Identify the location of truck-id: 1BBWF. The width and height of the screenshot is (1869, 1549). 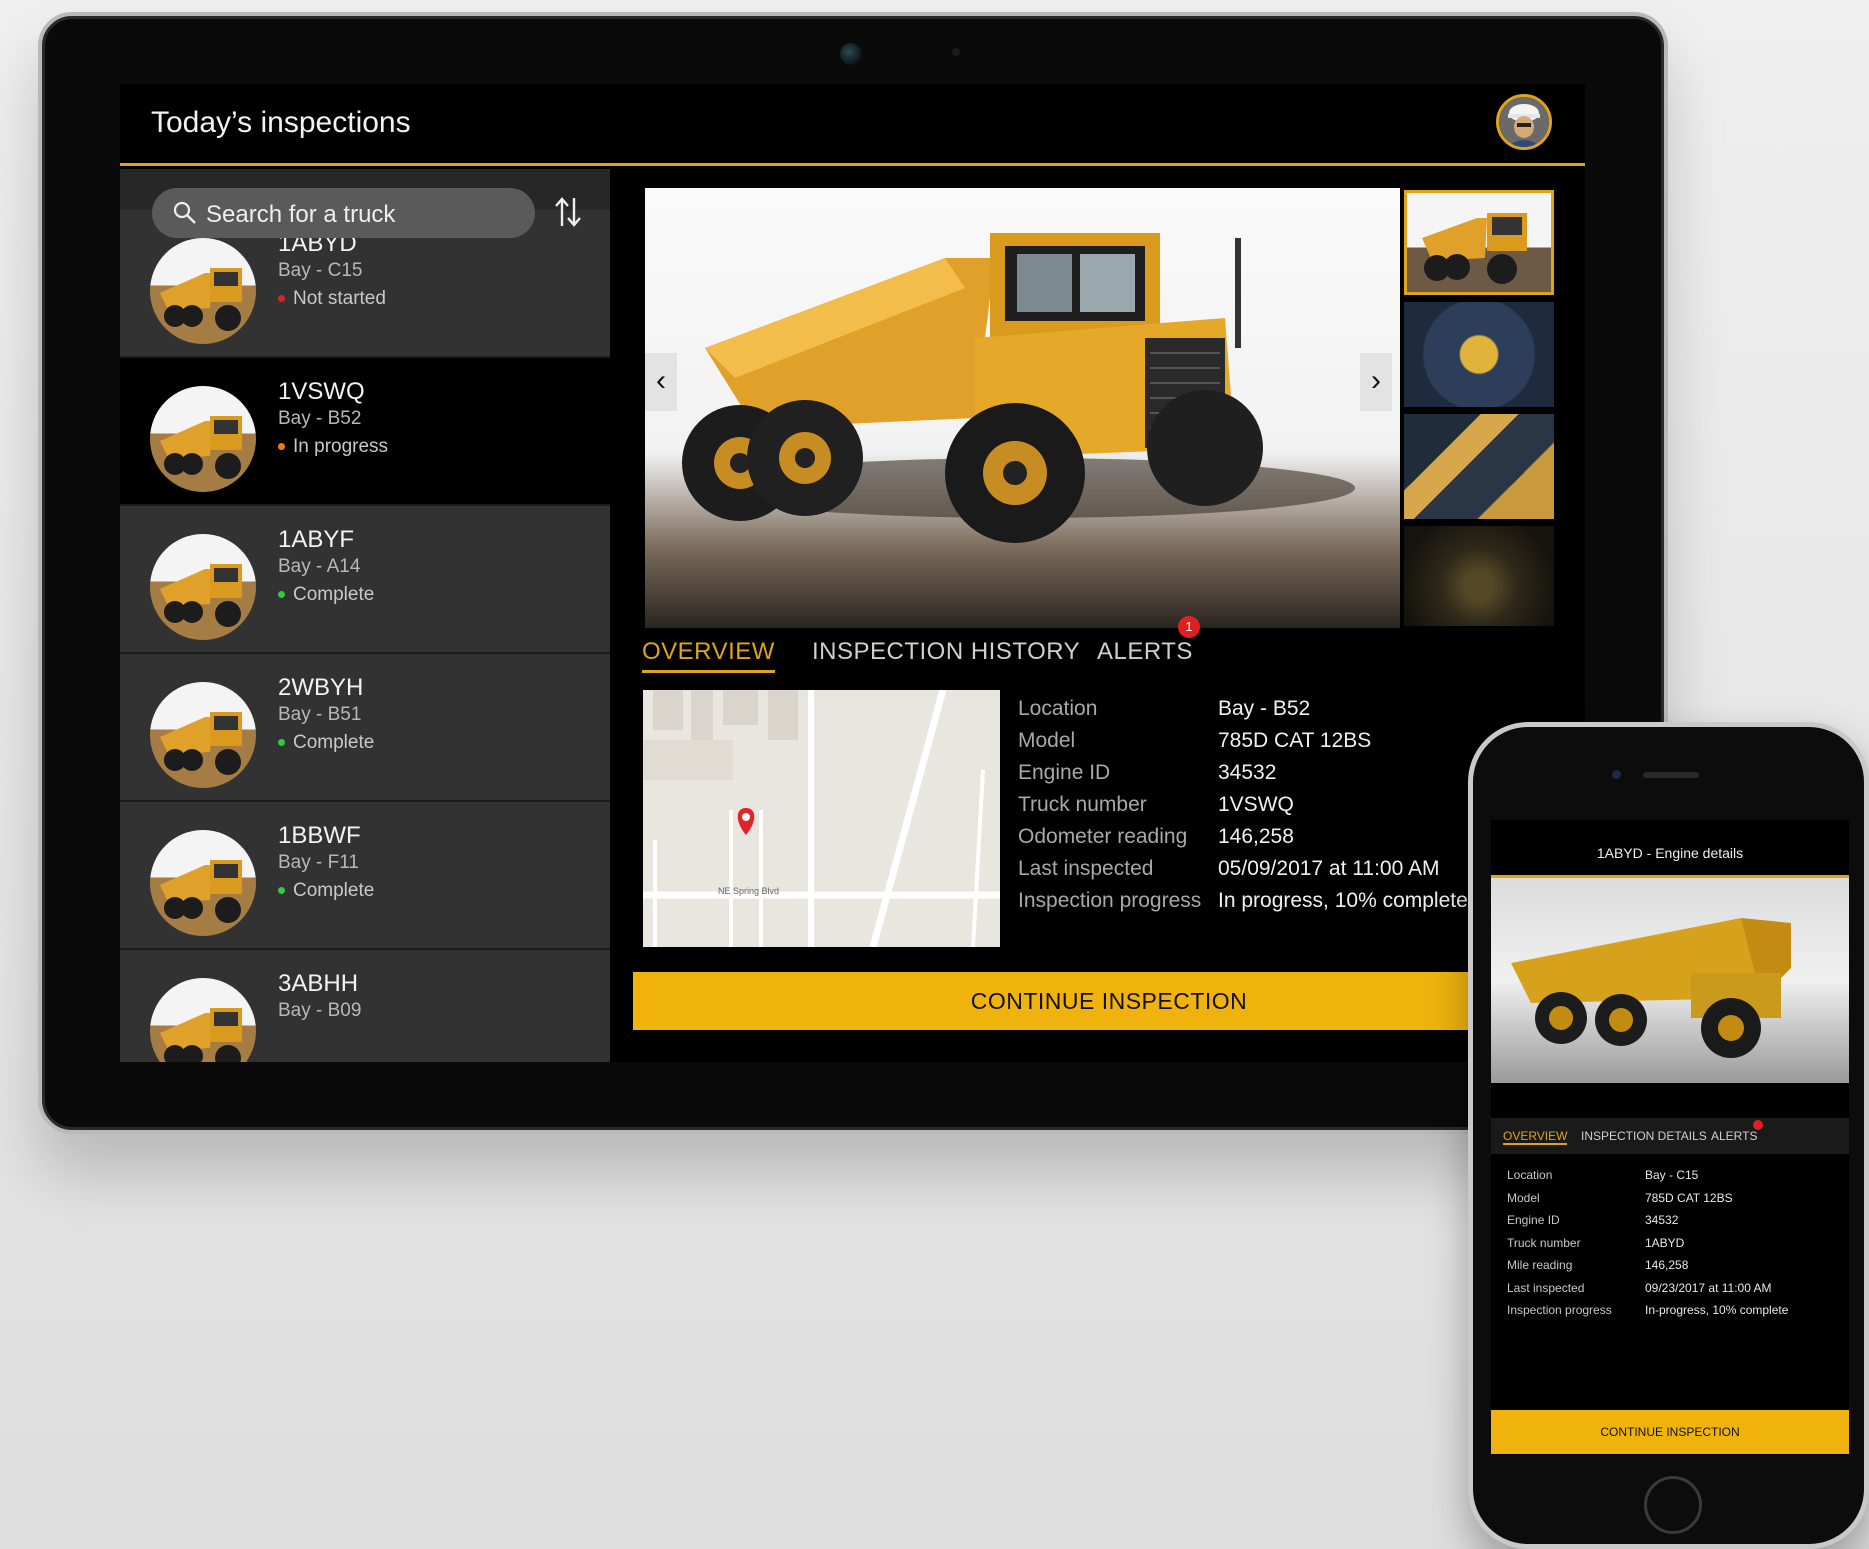
(319, 835).